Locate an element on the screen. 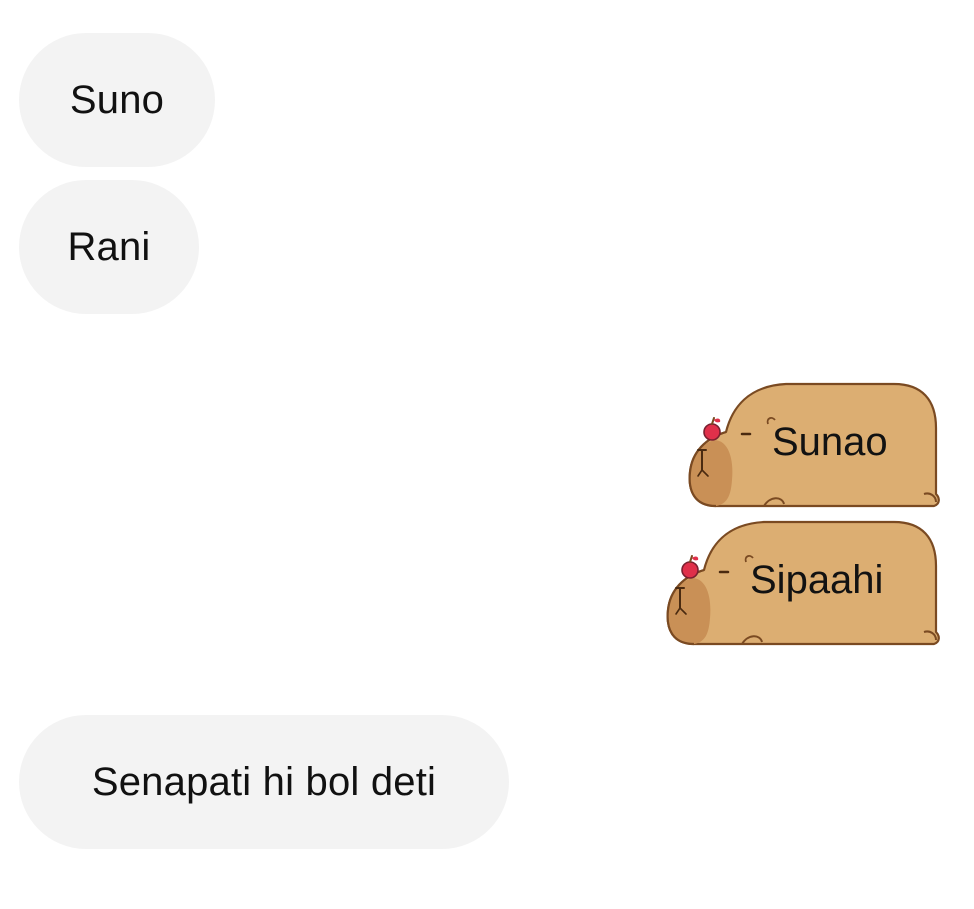 Image resolution: width=974 pixels, height=909 pixels. message-bubble-incoming: Rani is located at coordinates (109, 247).